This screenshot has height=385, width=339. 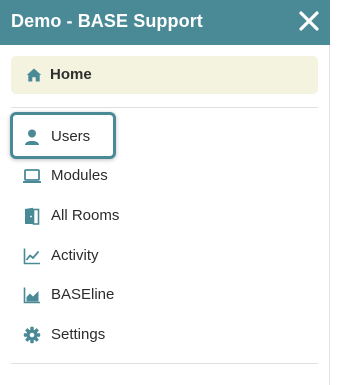 What do you see at coordinates (31, 295) in the screenshot?
I see `area-chart-icon` at bounding box center [31, 295].